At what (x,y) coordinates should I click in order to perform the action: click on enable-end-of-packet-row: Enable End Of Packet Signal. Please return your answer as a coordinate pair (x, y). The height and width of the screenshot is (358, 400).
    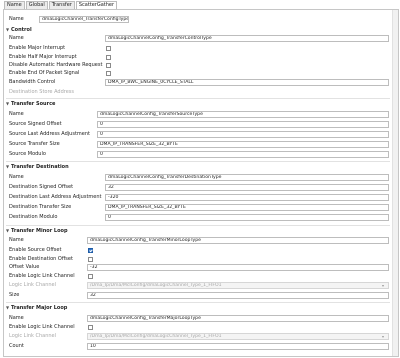
    Looking at the image, I should click on (198, 73).